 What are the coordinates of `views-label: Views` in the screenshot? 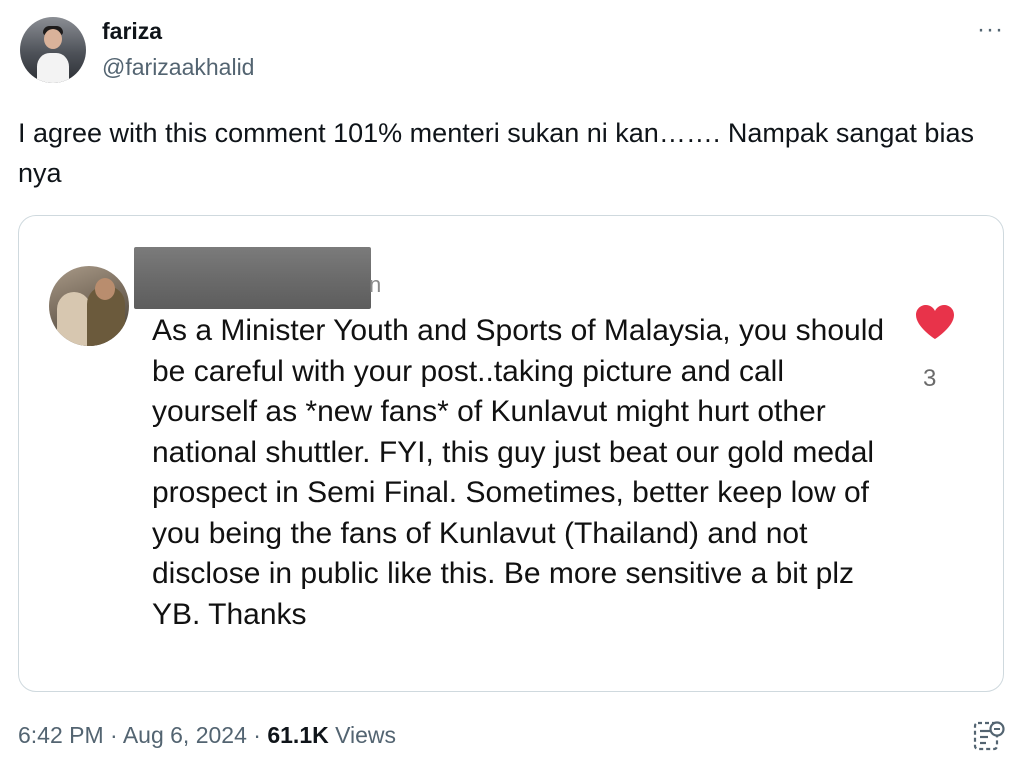 It's located at (366, 735).